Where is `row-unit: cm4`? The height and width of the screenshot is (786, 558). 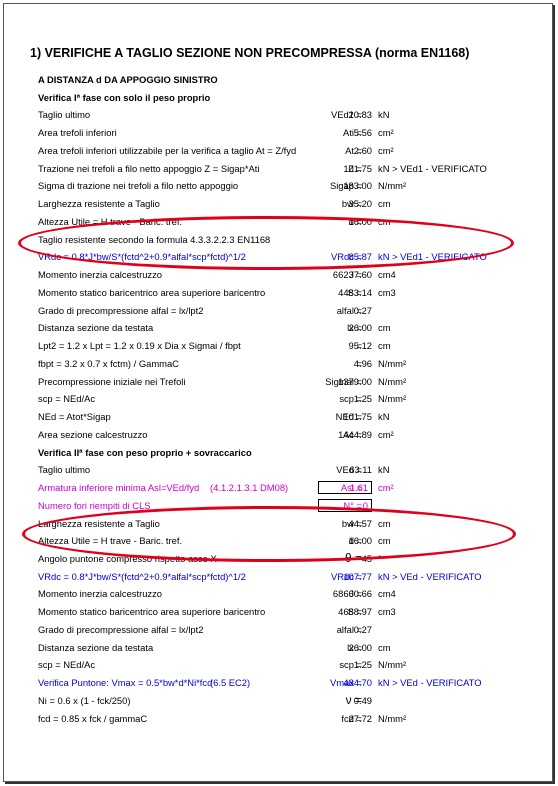 row-unit: cm4 is located at coordinates (387, 275).